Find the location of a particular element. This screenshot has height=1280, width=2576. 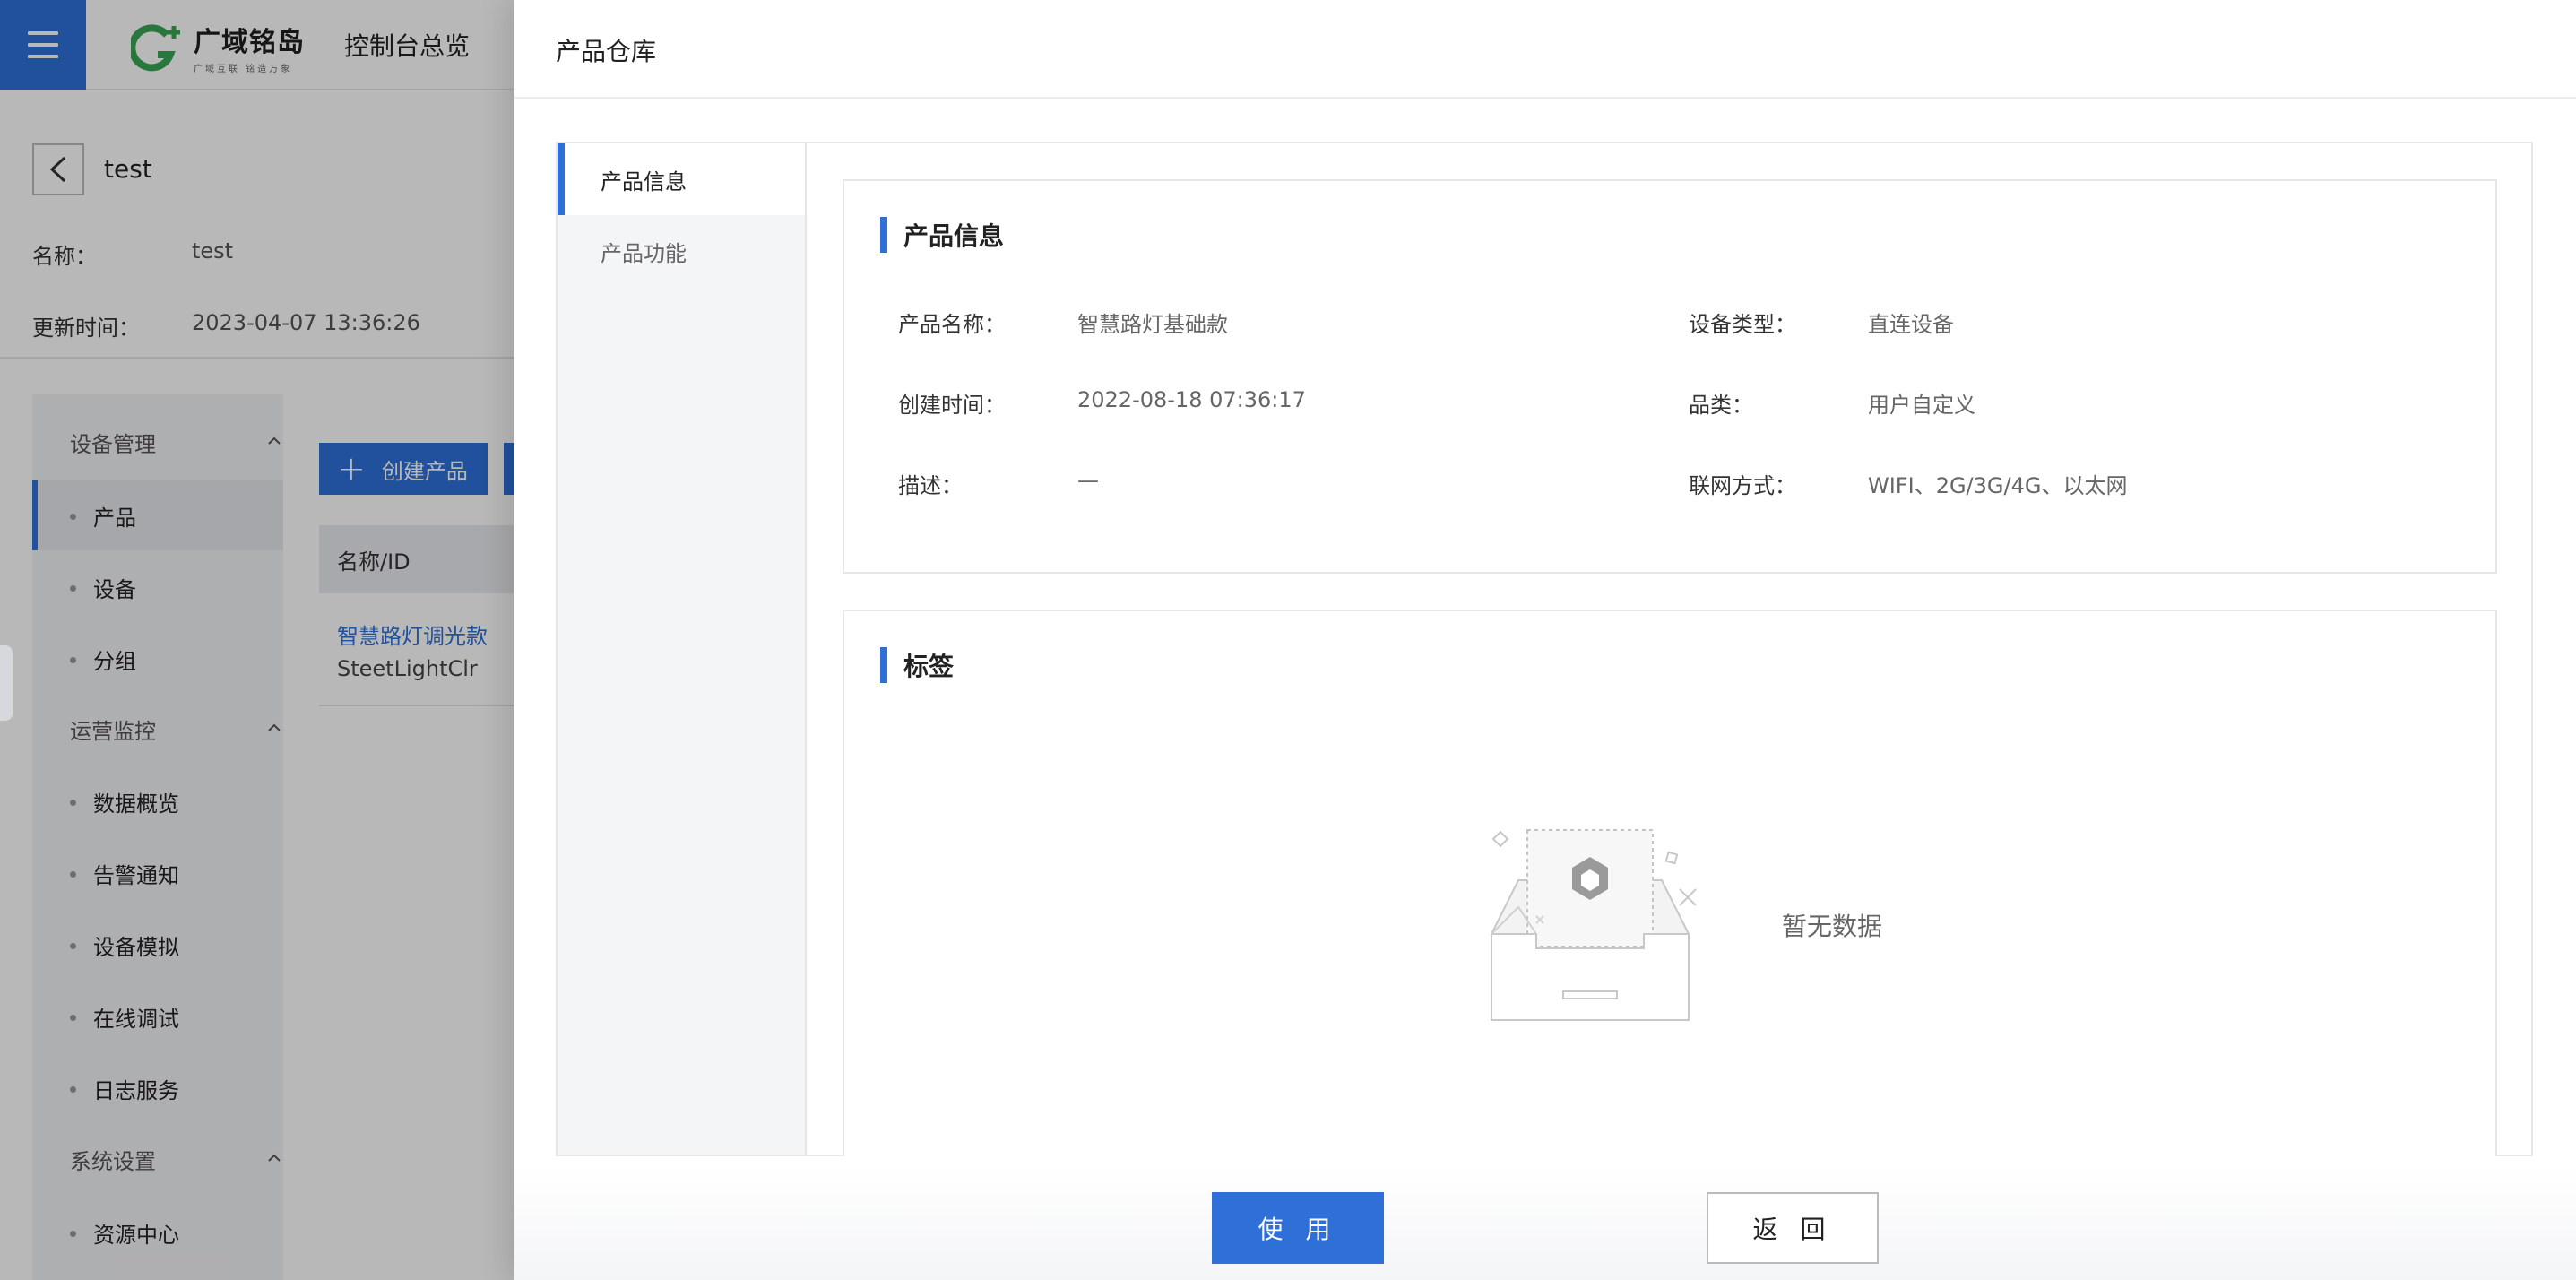

tag-card-title: 标签 is located at coordinates (917, 665).